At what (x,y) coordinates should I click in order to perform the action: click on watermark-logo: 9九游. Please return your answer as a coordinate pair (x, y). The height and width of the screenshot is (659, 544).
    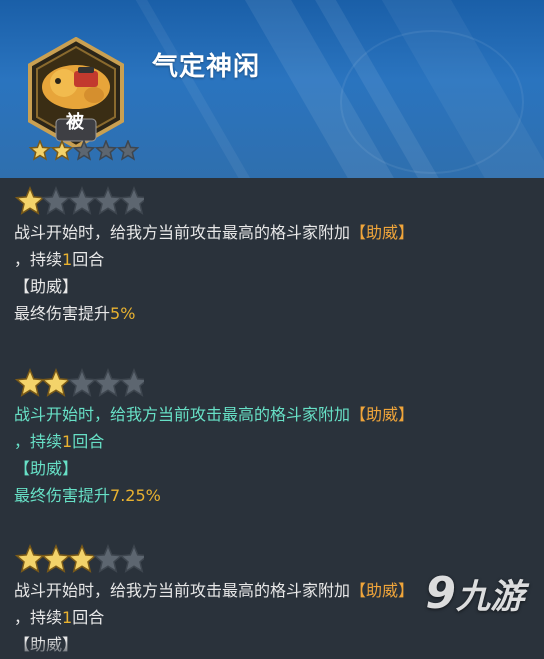
    Looking at the image, I should click on (474, 593).